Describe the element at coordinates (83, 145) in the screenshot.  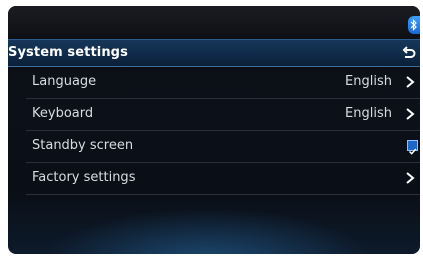
I see `setting-label: Standby screen` at that location.